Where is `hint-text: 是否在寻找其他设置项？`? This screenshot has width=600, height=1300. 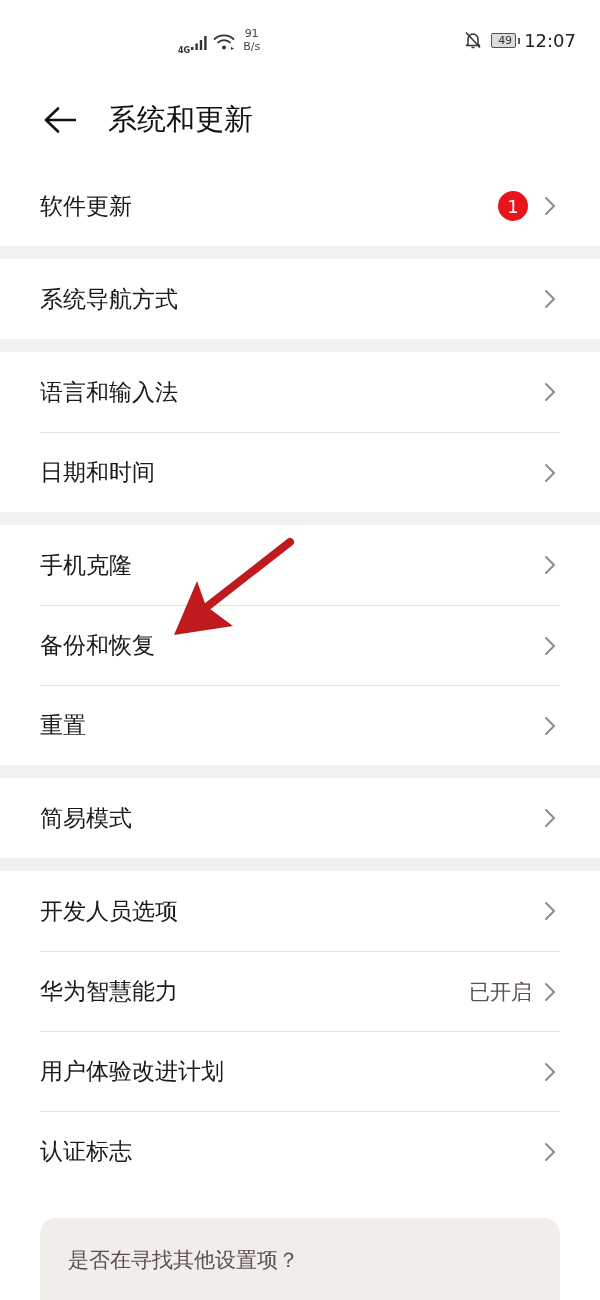
hint-text: 是否在寻找其他设置项？ is located at coordinates (183, 1260).